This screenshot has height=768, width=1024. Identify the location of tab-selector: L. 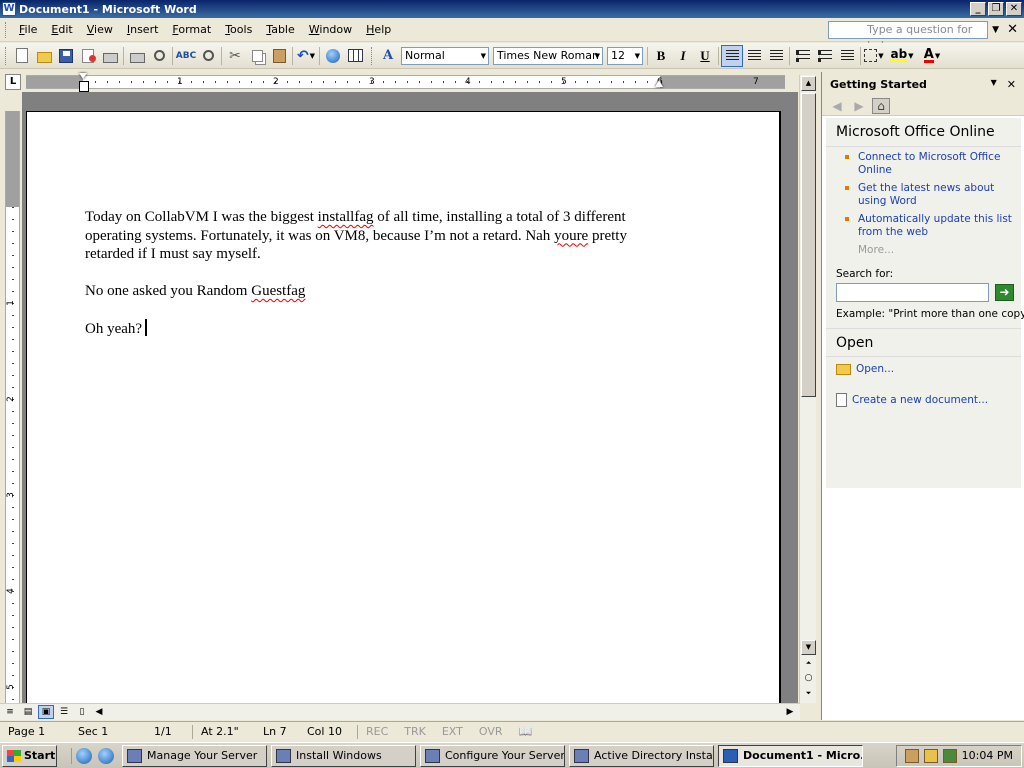
(13, 82).